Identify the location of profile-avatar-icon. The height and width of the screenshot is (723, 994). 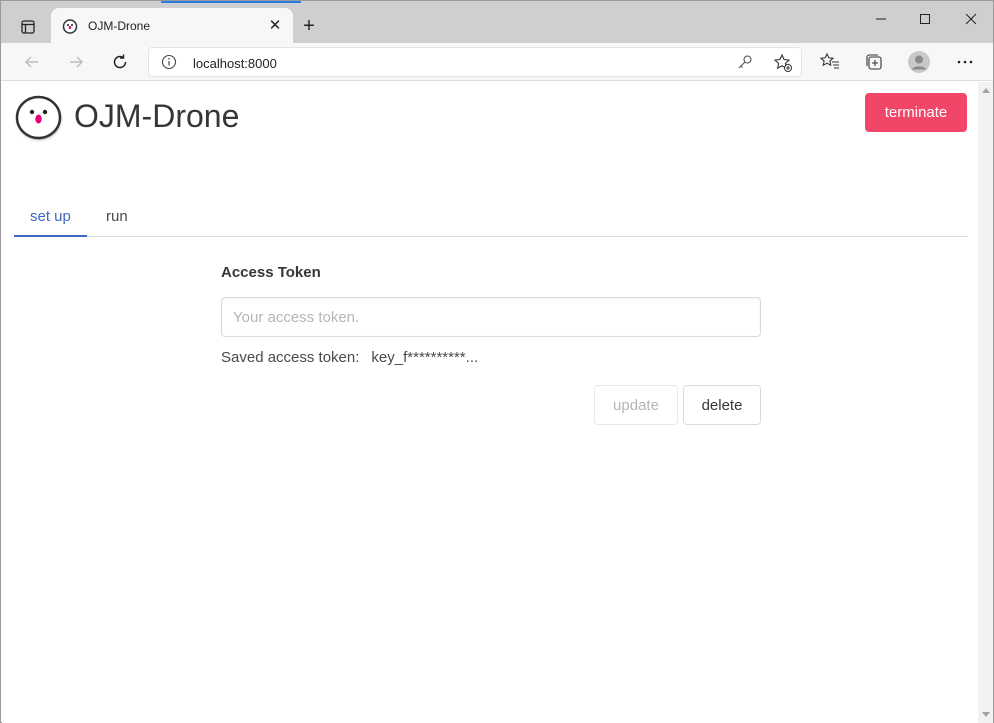
(919, 62).